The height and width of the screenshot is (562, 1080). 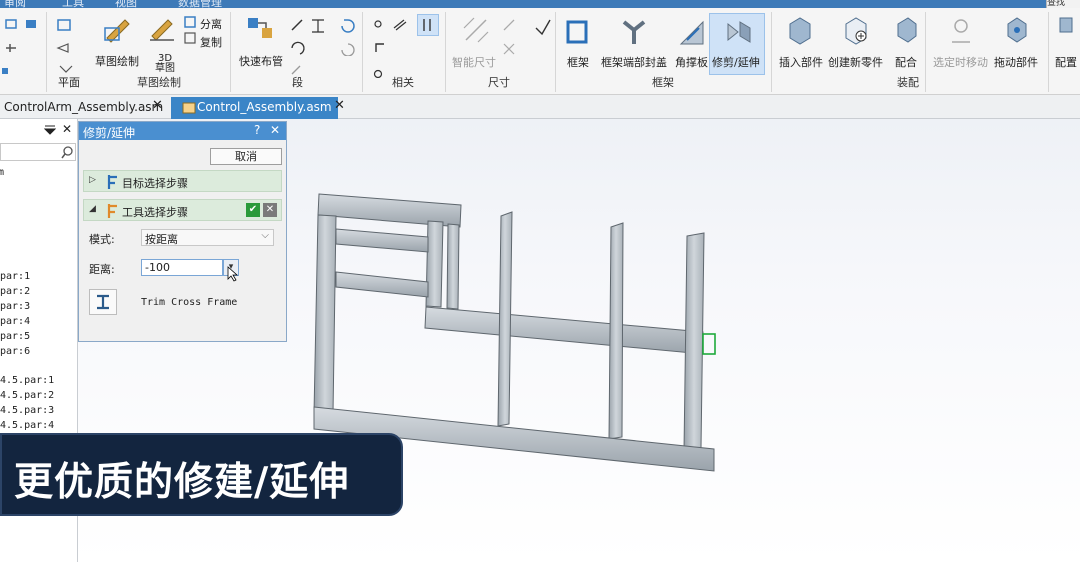 What do you see at coordinates (84, 108) in the screenshot?
I see `tab-controlarm-assembly: ControlArm_Assembly.asm` at bounding box center [84, 108].